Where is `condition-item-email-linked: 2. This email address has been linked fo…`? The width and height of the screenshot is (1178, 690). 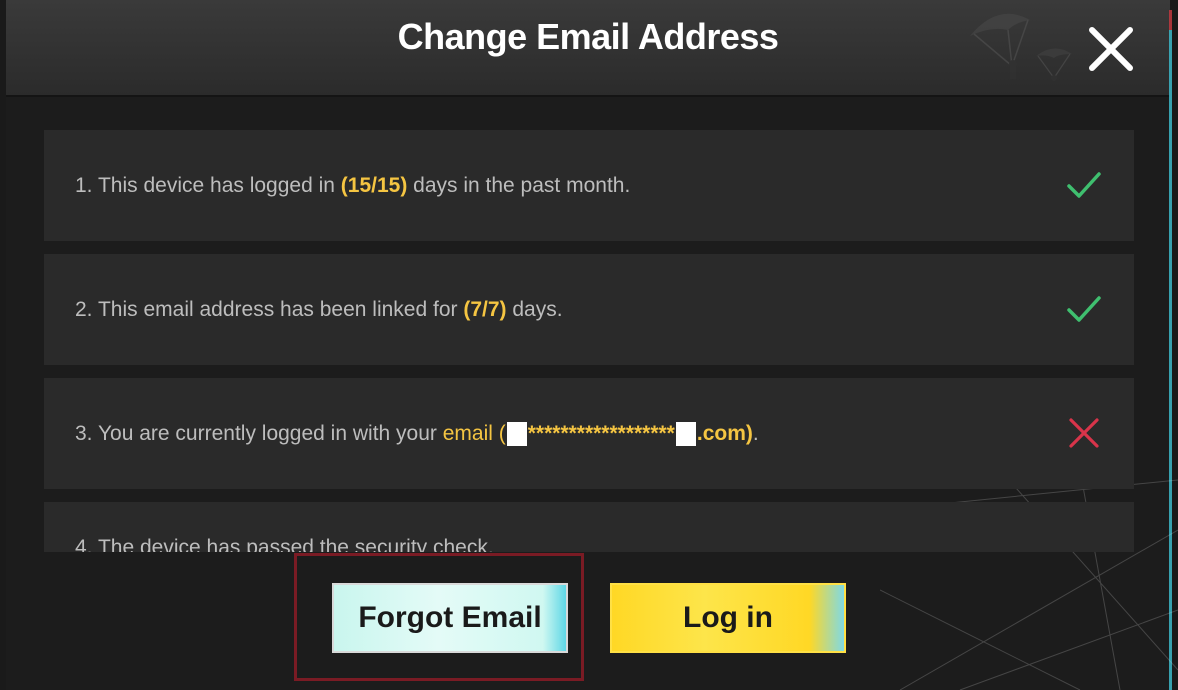 condition-item-email-linked: 2. This email address has been linked fo… is located at coordinates (589, 309).